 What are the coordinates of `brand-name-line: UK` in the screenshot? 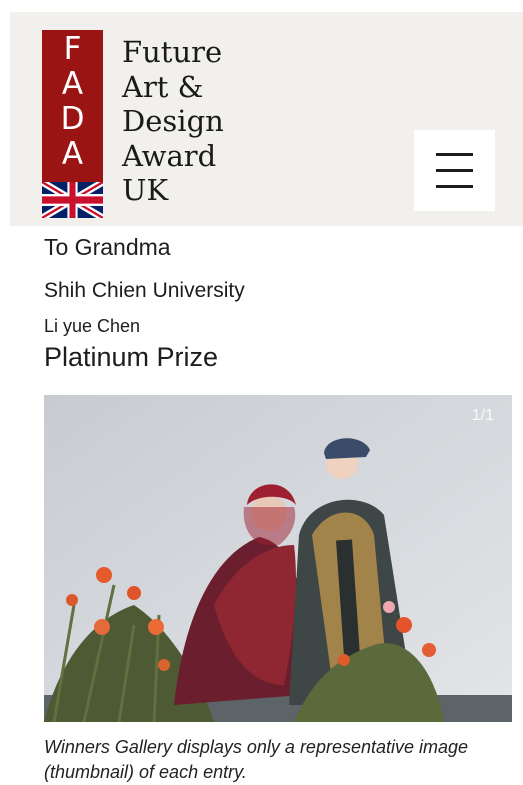 It's located at (145, 190).